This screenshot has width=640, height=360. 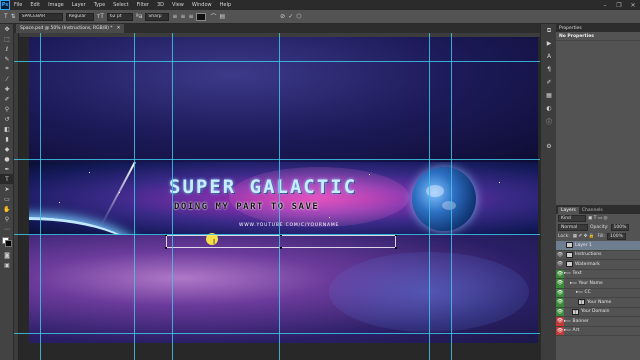 I want to click on font-size-input: 62 pt, so click(x=119, y=16).